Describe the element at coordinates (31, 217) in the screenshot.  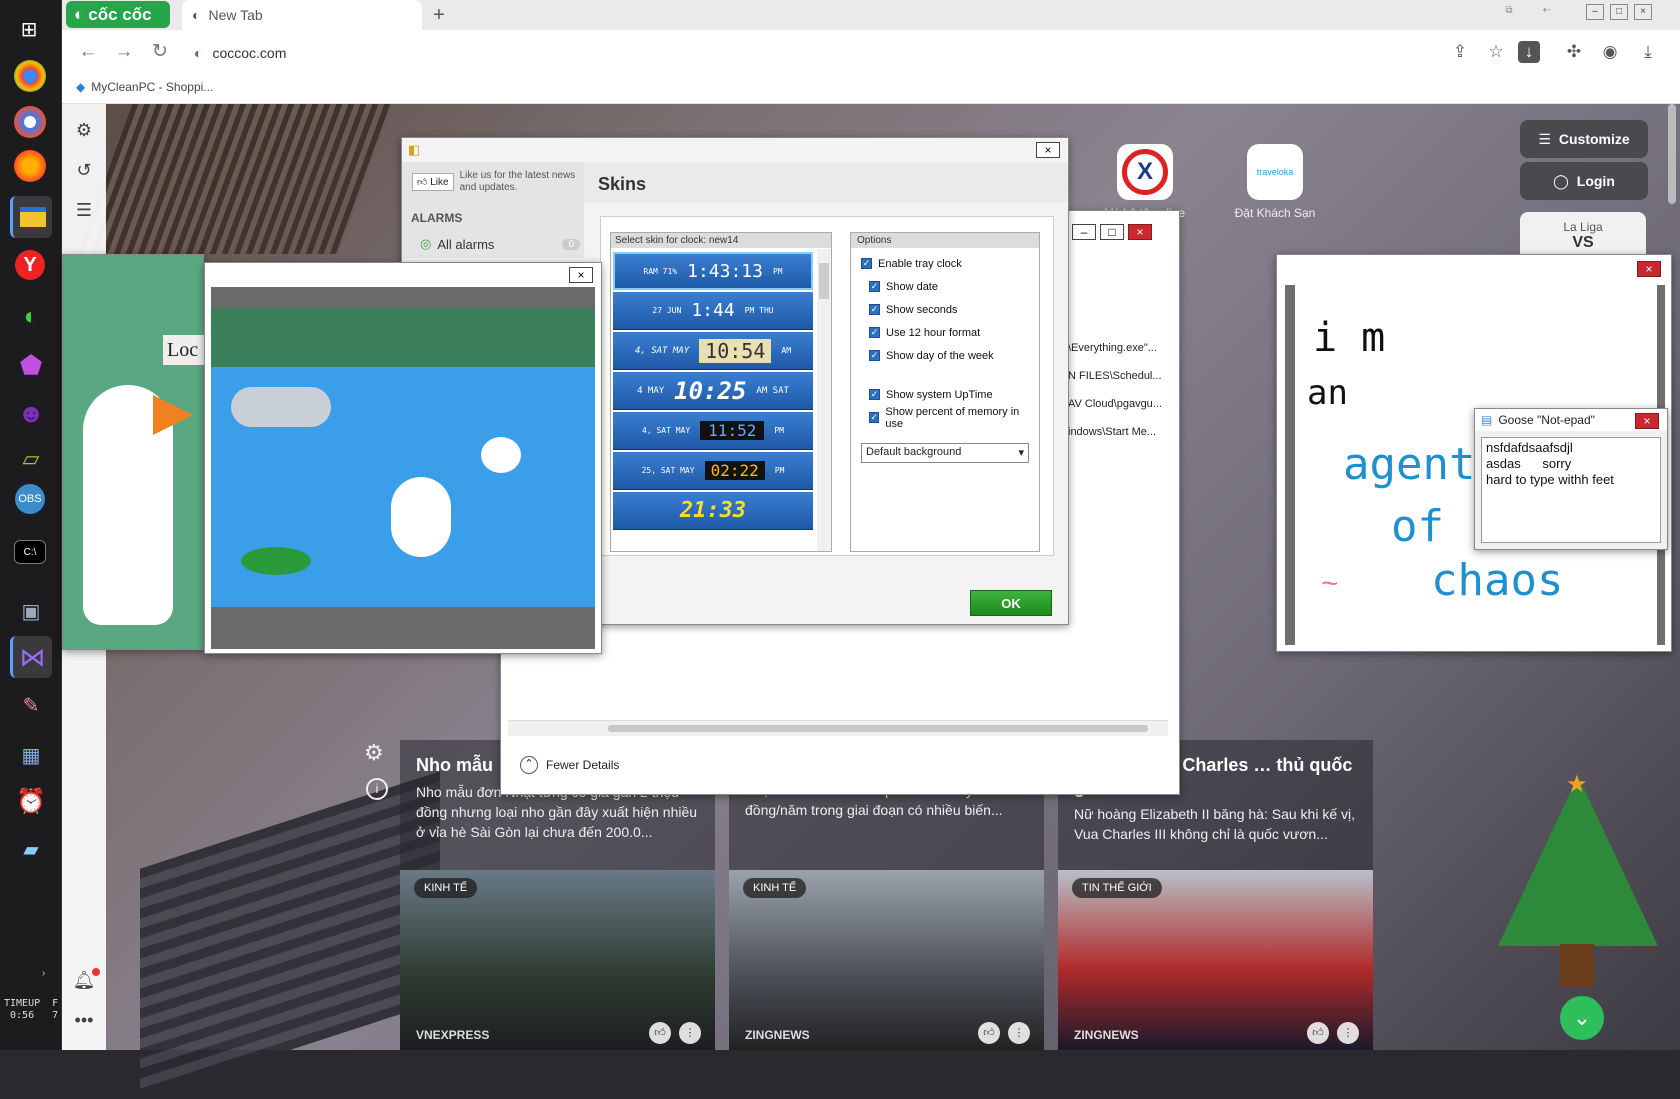
I see `file-explorer-icon` at that location.